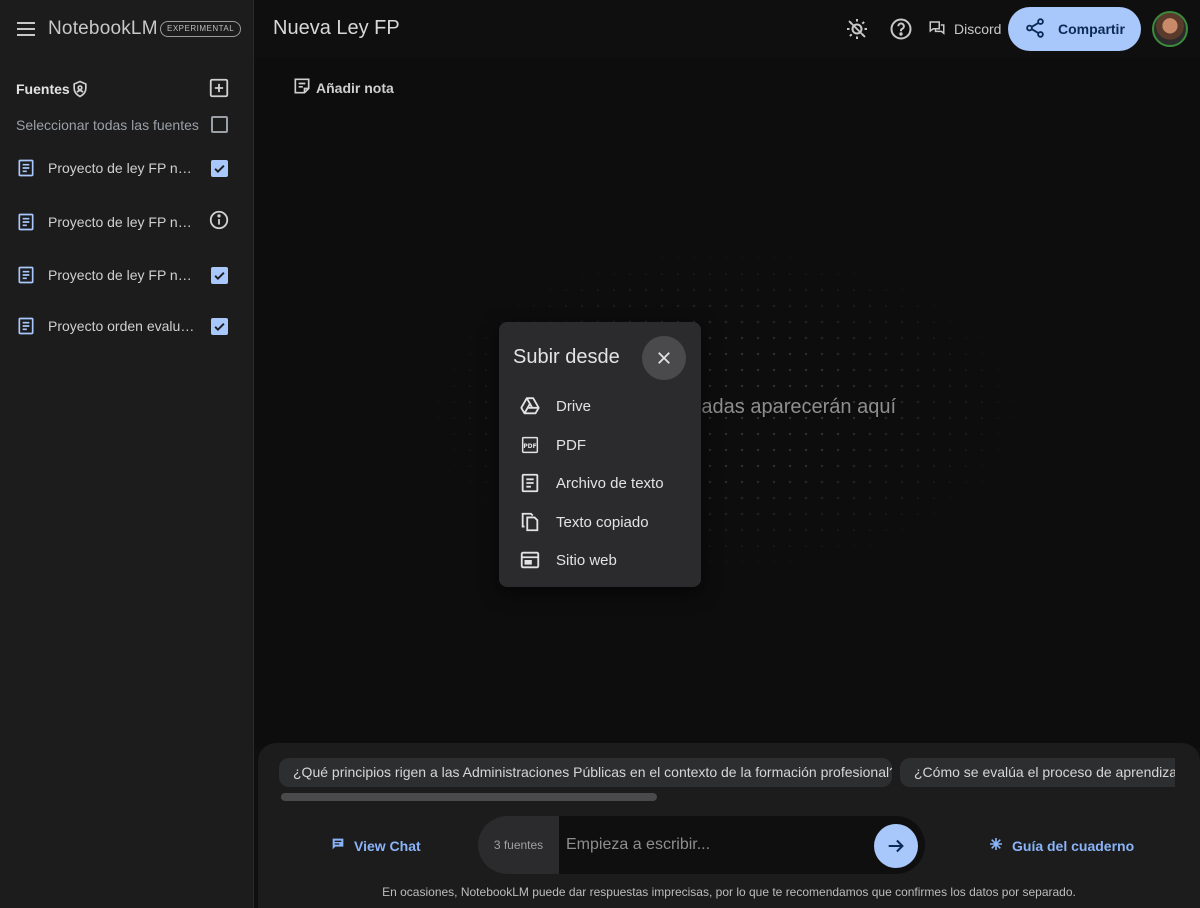  Describe the element at coordinates (338, 845) in the screenshot. I see `chat-icon` at that location.